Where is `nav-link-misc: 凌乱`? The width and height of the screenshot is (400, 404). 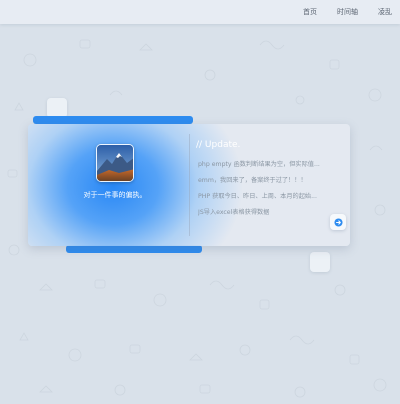
nav-link-misc: 凌乱 is located at coordinates (385, 12).